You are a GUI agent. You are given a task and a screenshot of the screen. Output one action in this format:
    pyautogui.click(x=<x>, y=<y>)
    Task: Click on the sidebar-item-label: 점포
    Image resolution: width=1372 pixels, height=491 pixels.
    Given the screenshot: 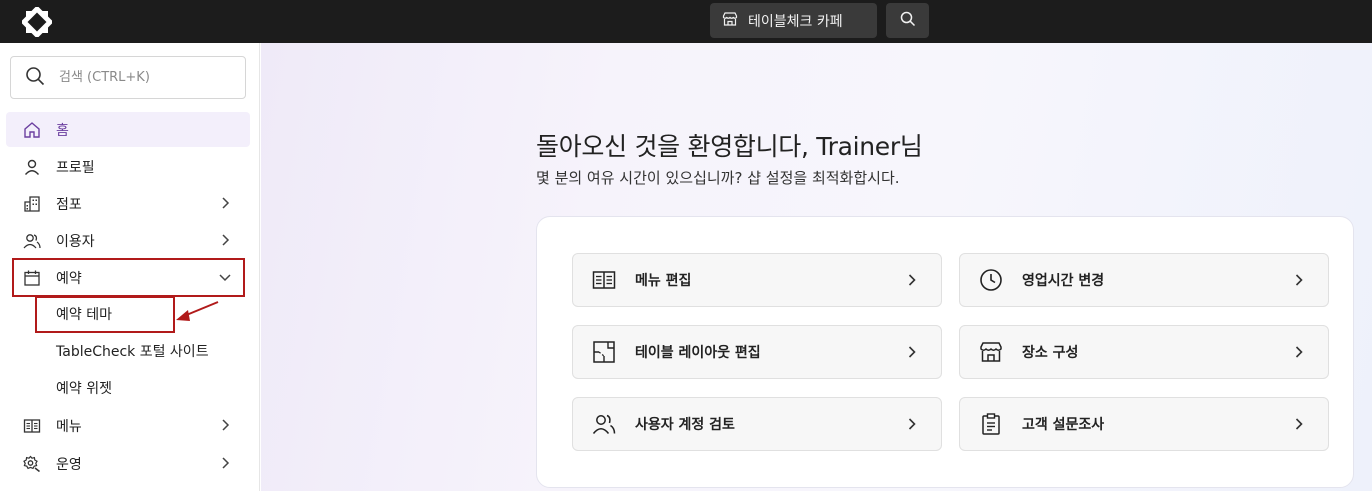 What is the action you would take?
    pyautogui.click(x=69, y=204)
    